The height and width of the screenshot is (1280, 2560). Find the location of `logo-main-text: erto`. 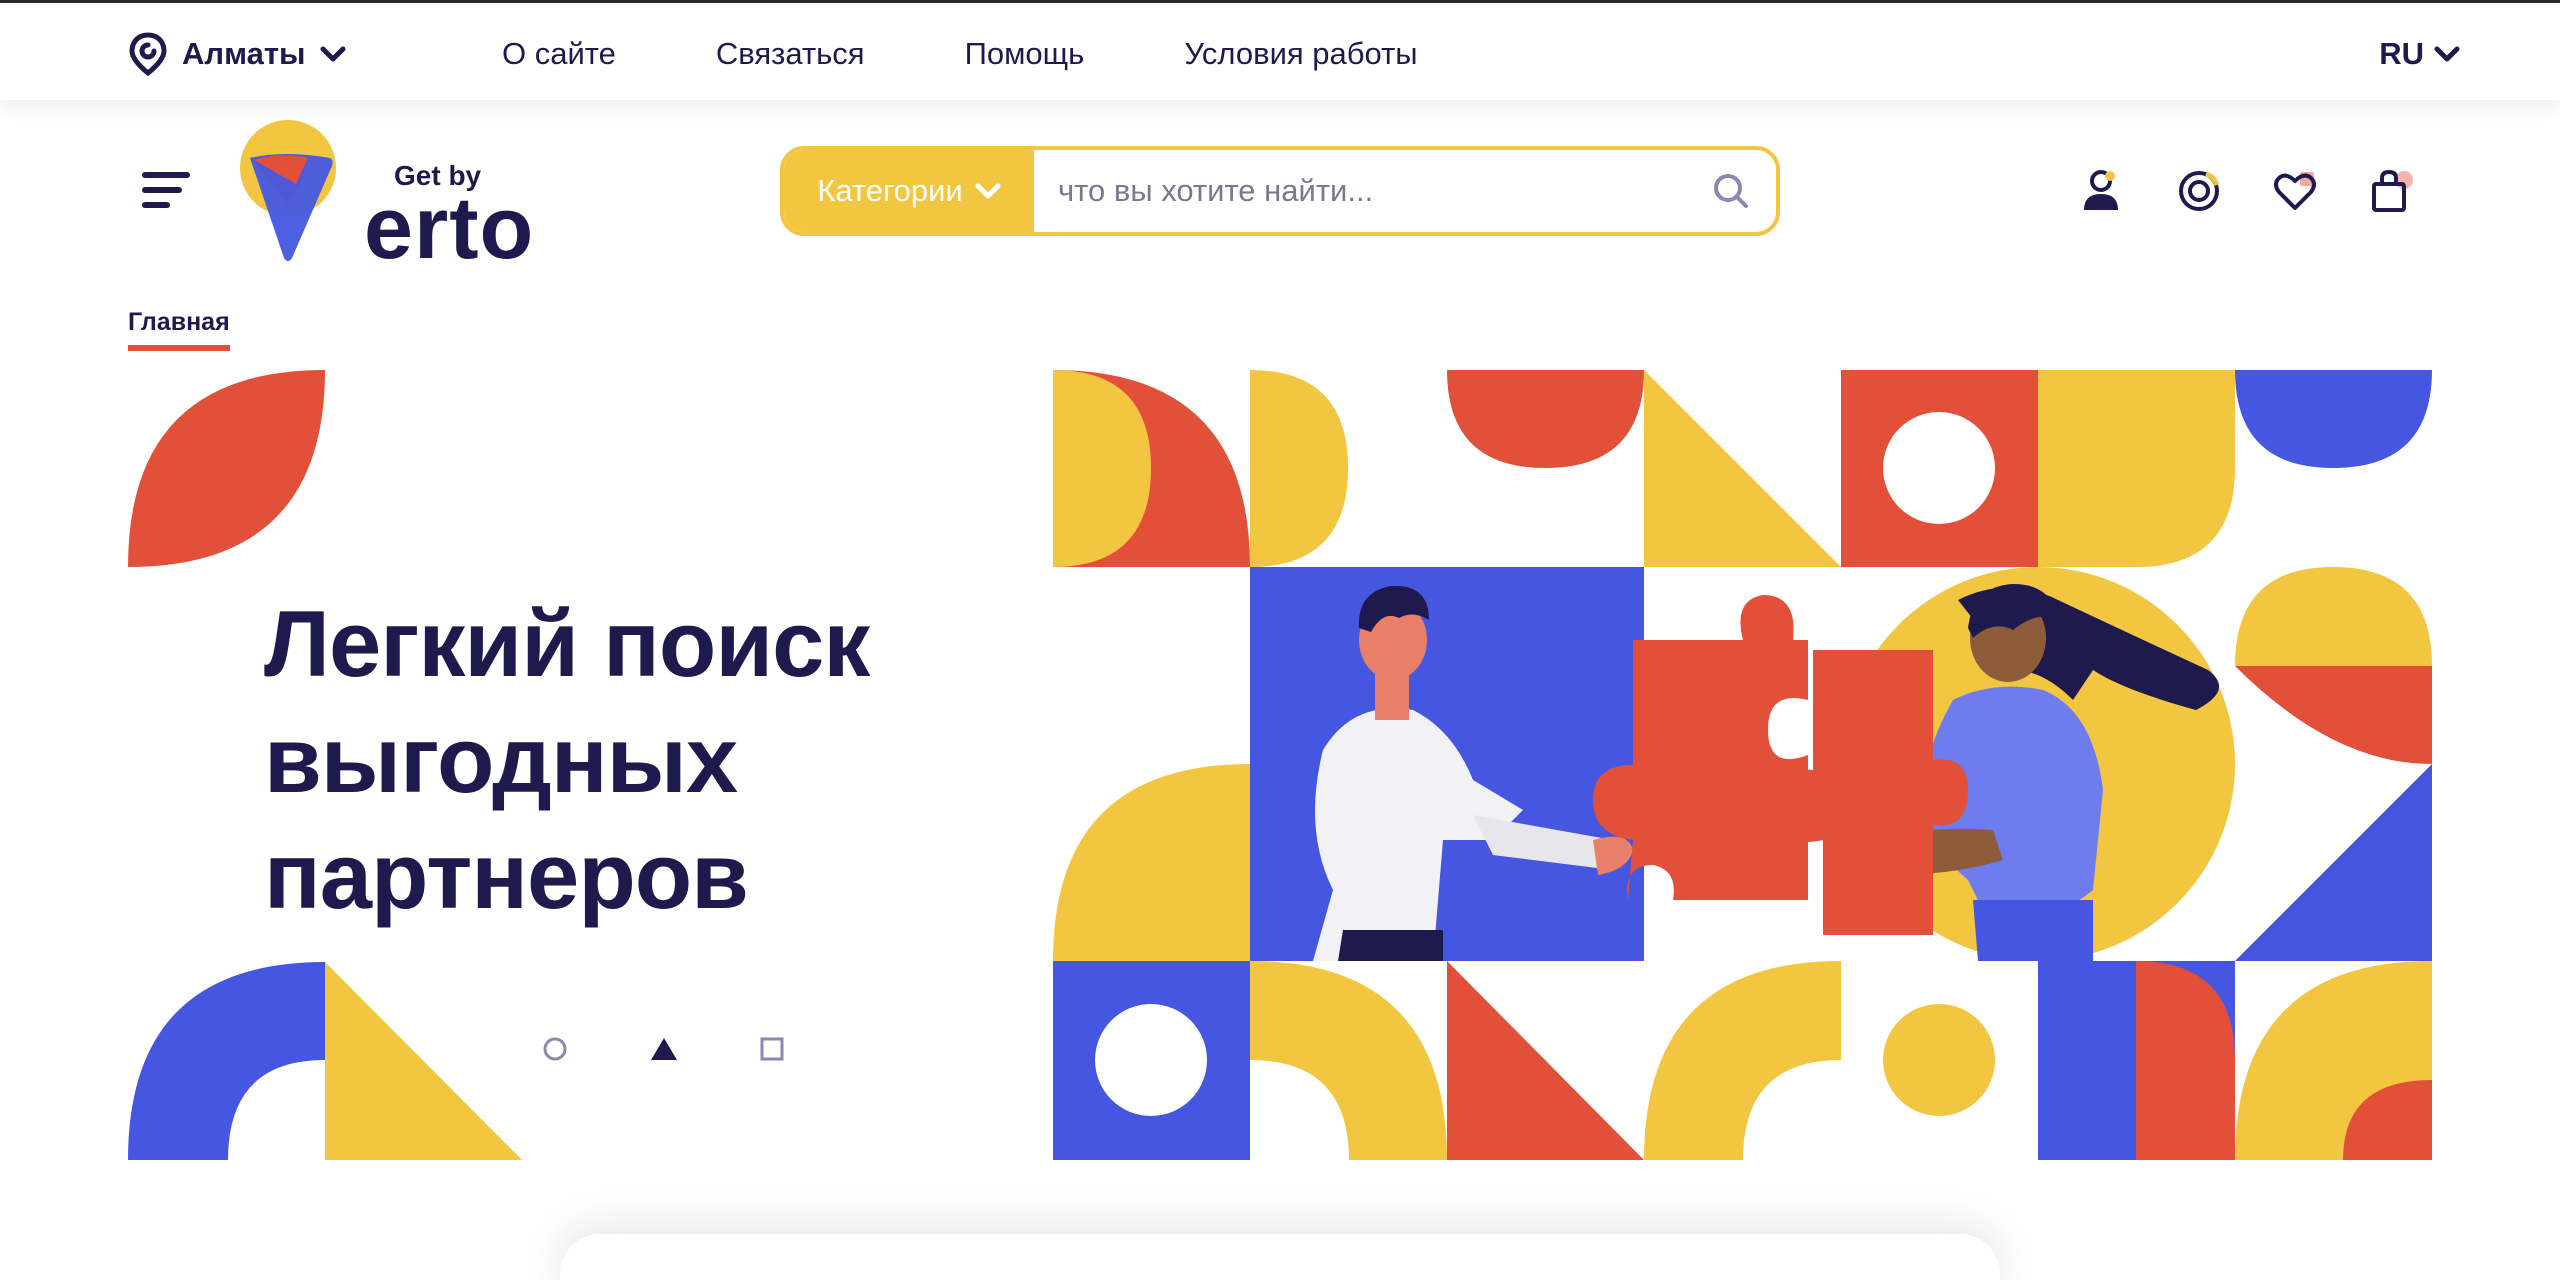

logo-main-text: erto is located at coordinates (449, 227).